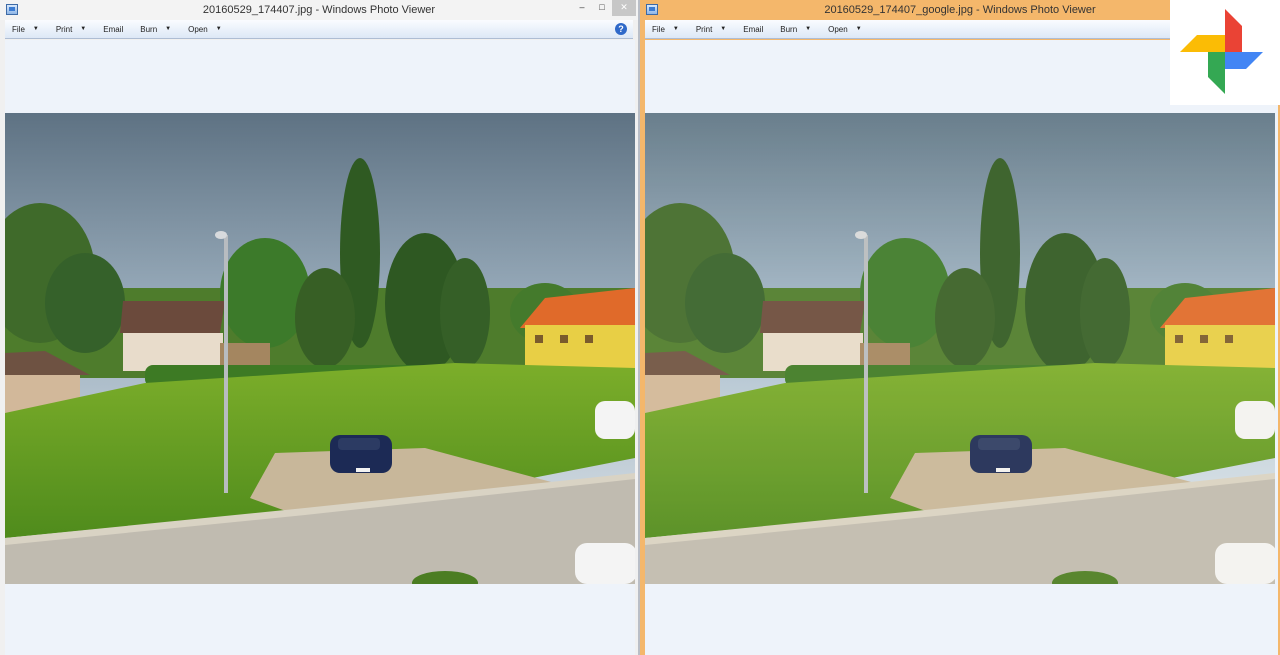 The image size is (1280, 655). What do you see at coordinates (621, 29) in the screenshot?
I see `help-icon: ?` at bounding box center [621, 29].